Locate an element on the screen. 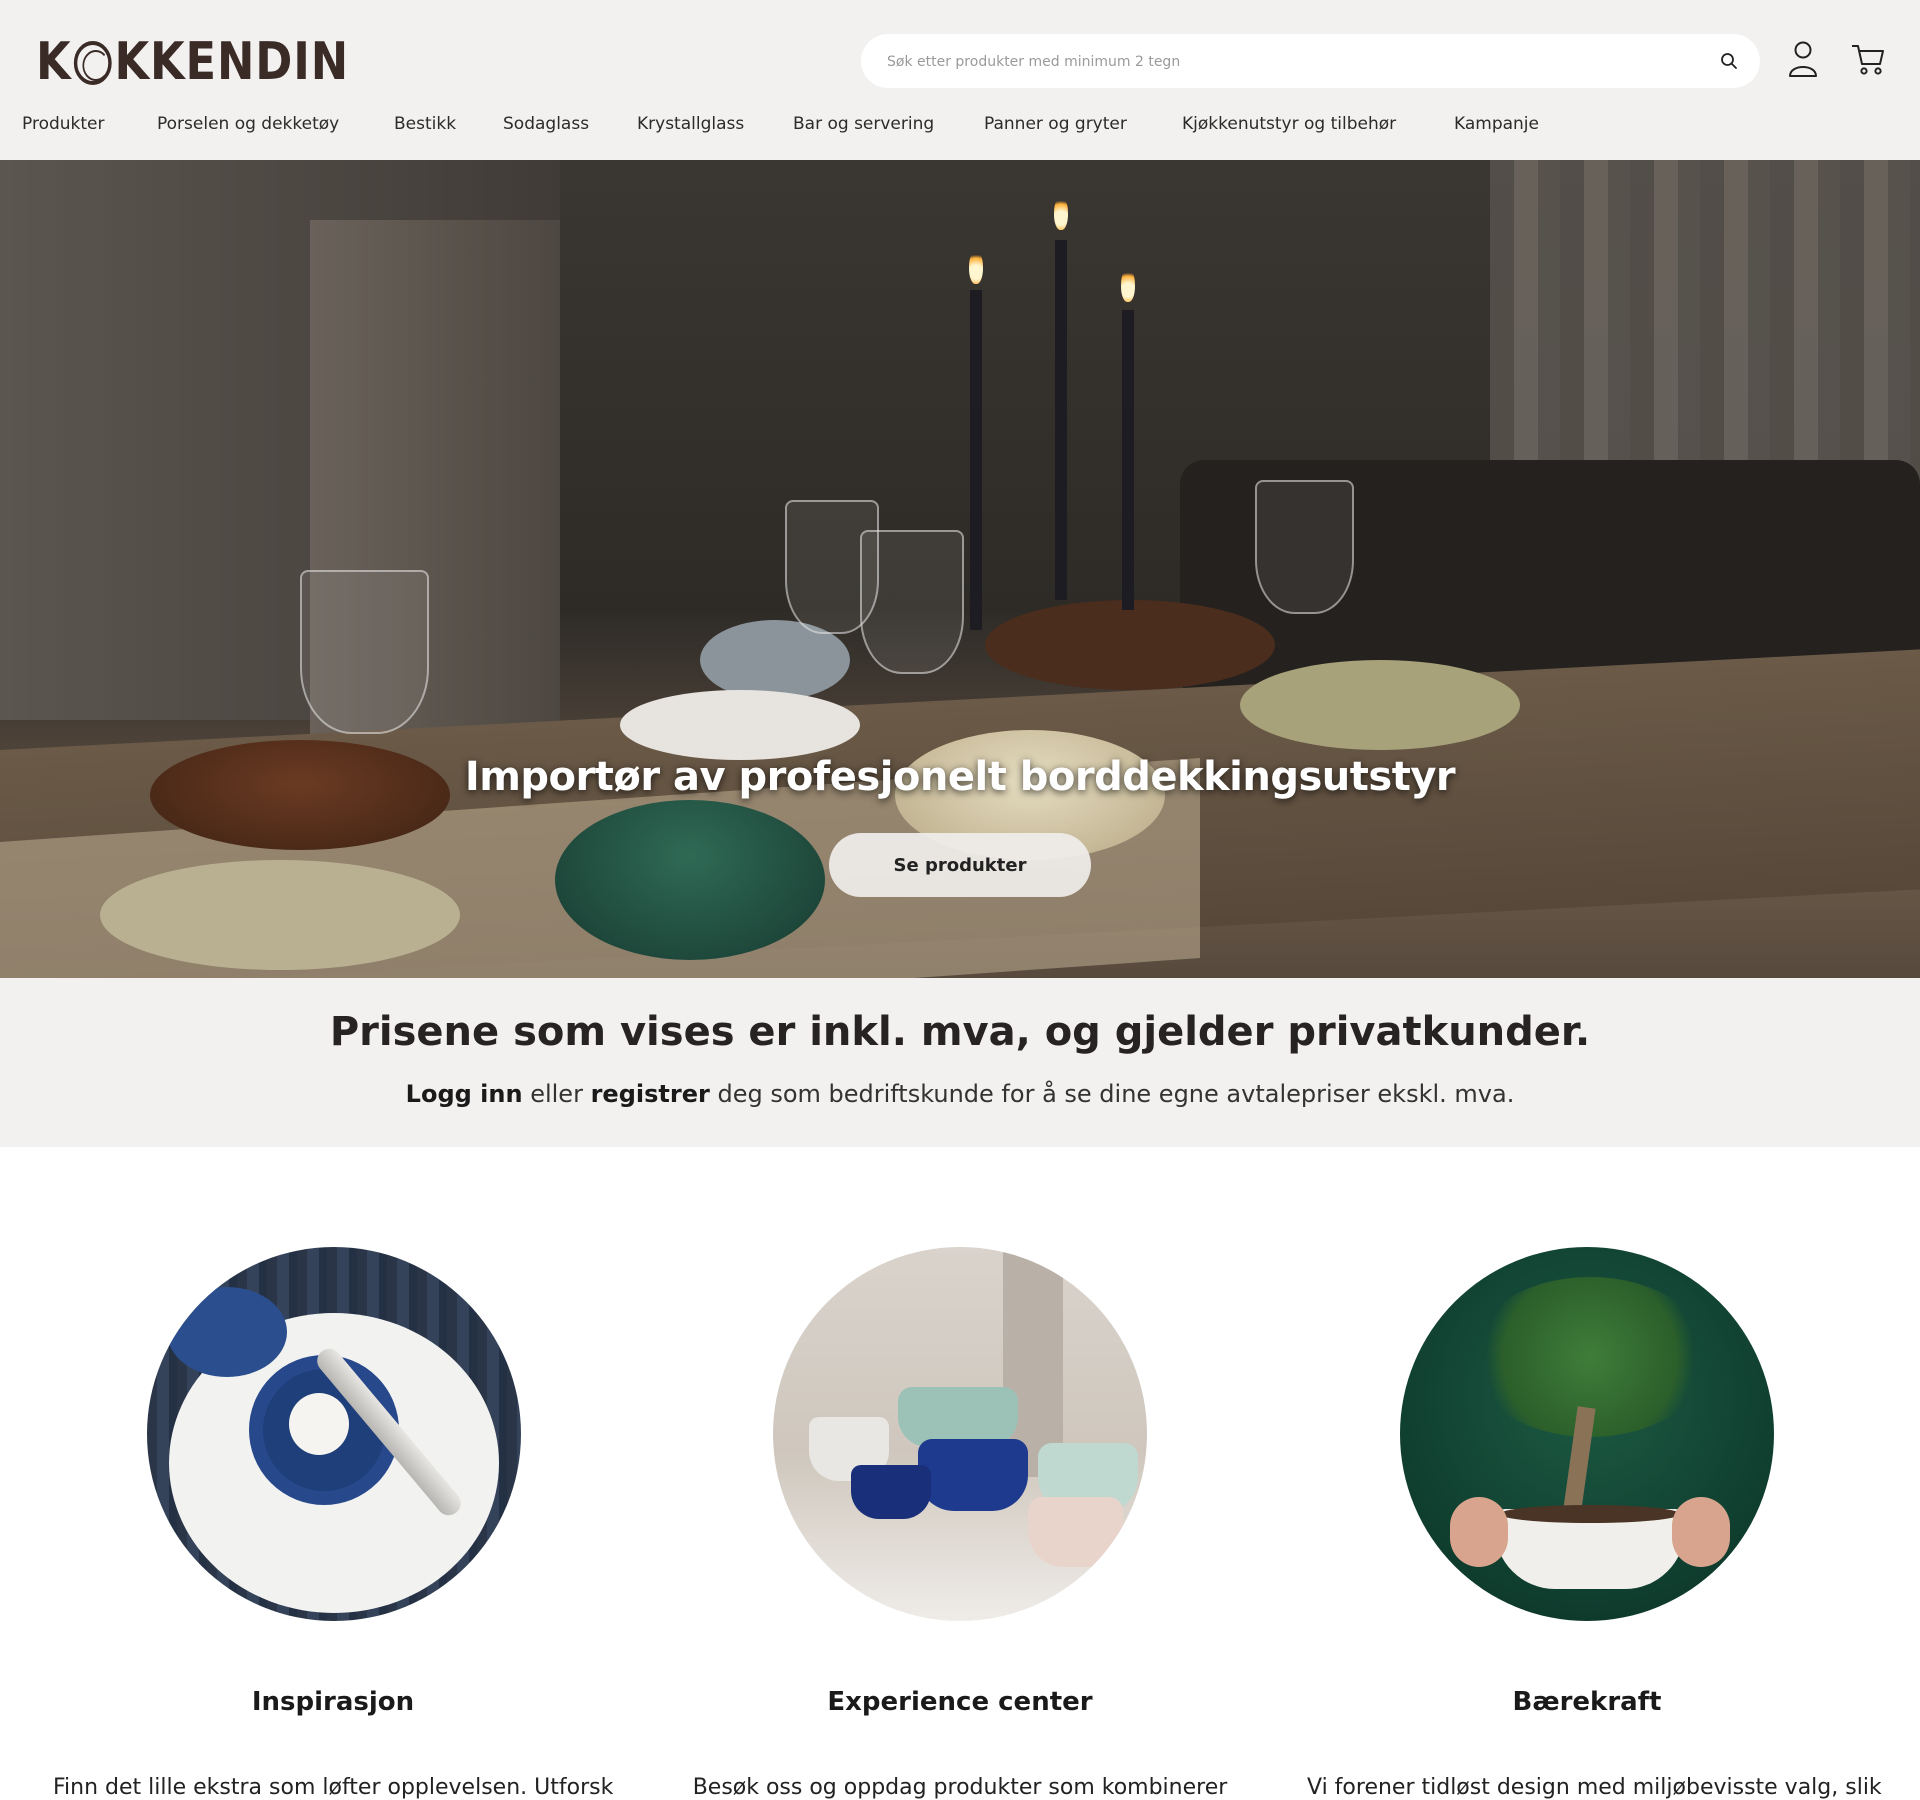 This screenshot has height=1800, width=1920. nav-item-panner: Panner og gryter is located at coordinates (1055, 124).